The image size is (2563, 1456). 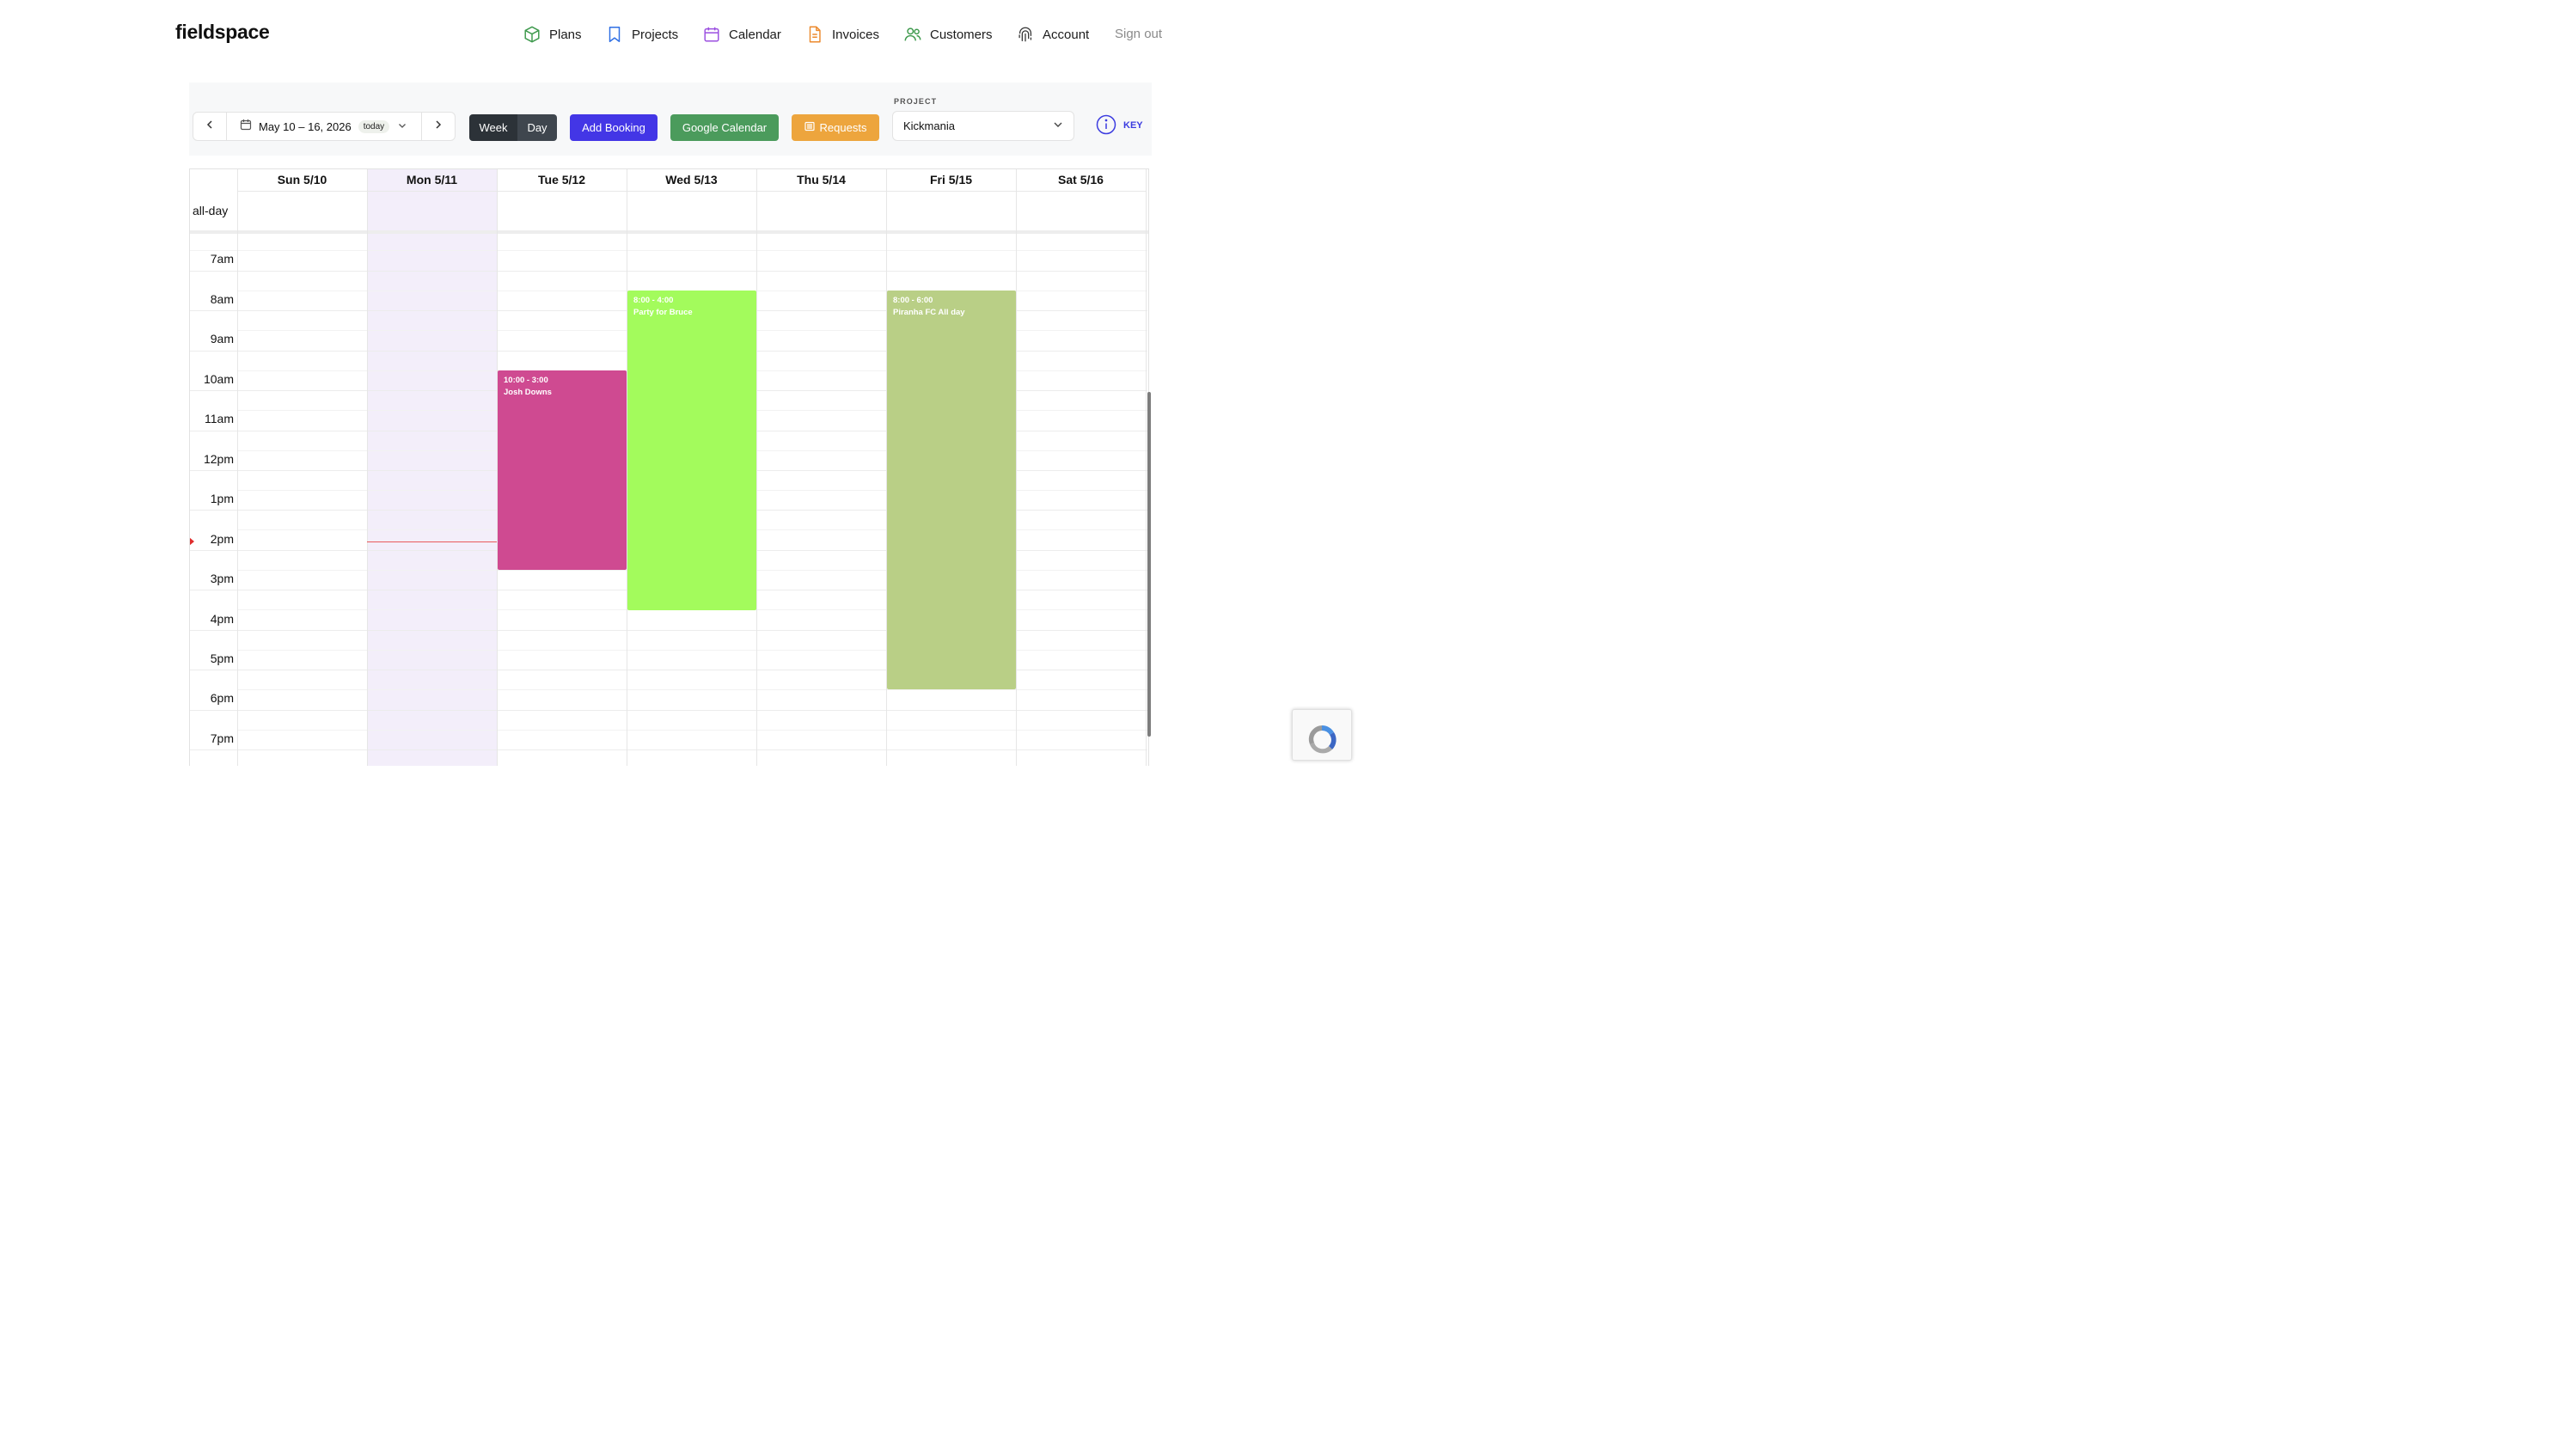 What do you see at coordinates (1119, 126) in the screenshot?
I see `key-button: KEY` at bounding box center [1119, 126].